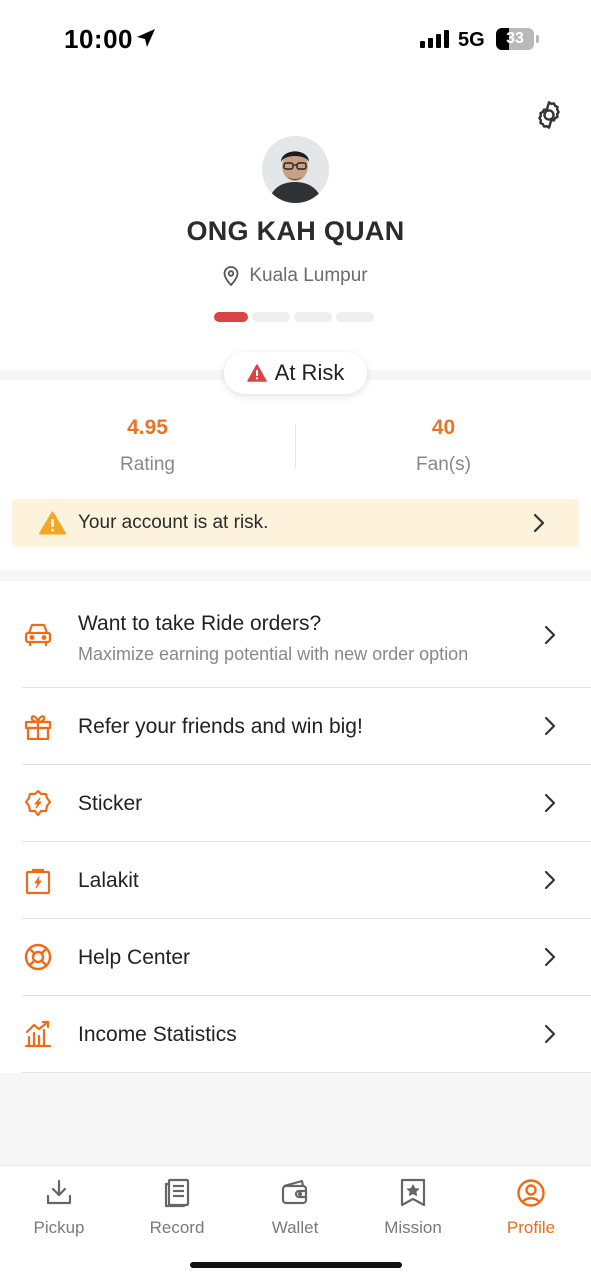  What do you see at coordinates (38, 1034) in the screenshot?
I see `chart-icon` at bounding box center [38, 1034].